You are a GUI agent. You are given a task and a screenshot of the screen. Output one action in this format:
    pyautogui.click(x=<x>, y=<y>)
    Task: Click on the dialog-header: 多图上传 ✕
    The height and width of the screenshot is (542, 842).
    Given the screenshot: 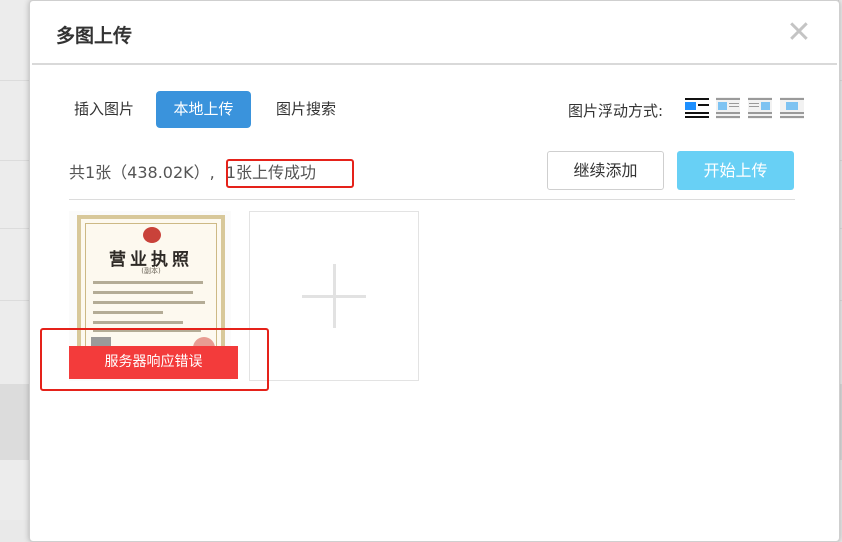 What is the action you would take?
    pyautogui.click(x=434, y=33)
    